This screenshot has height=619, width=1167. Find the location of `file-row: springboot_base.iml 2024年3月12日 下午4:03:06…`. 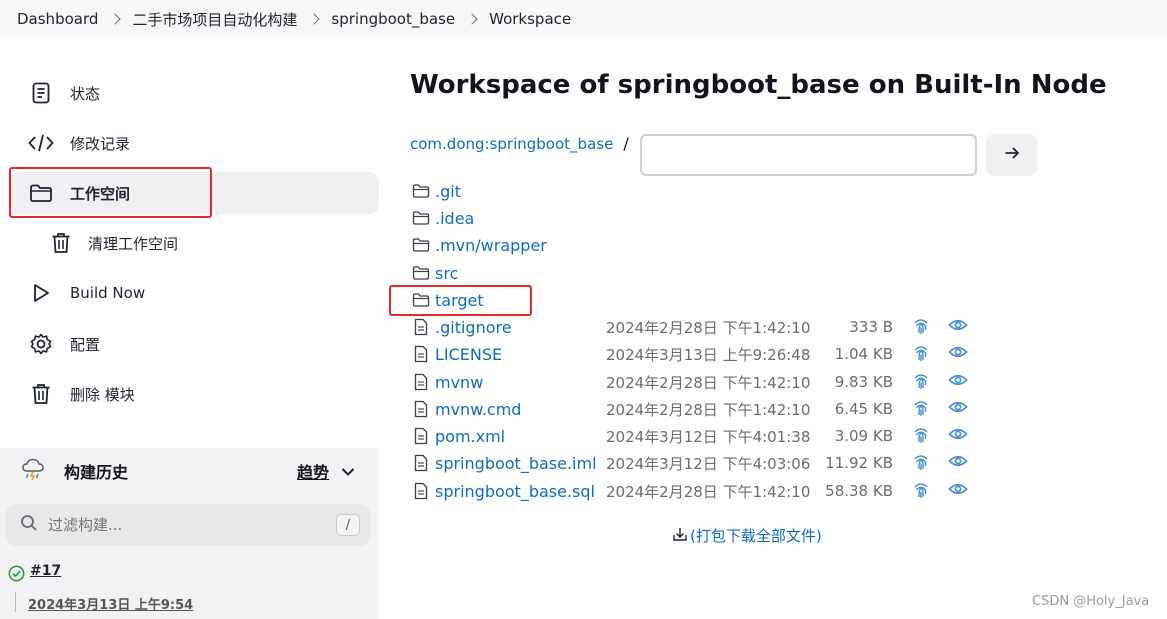

file-row: springboot_base.iml 2024年3月12日 下午4:03:06… is located at coordinates (722, 463).